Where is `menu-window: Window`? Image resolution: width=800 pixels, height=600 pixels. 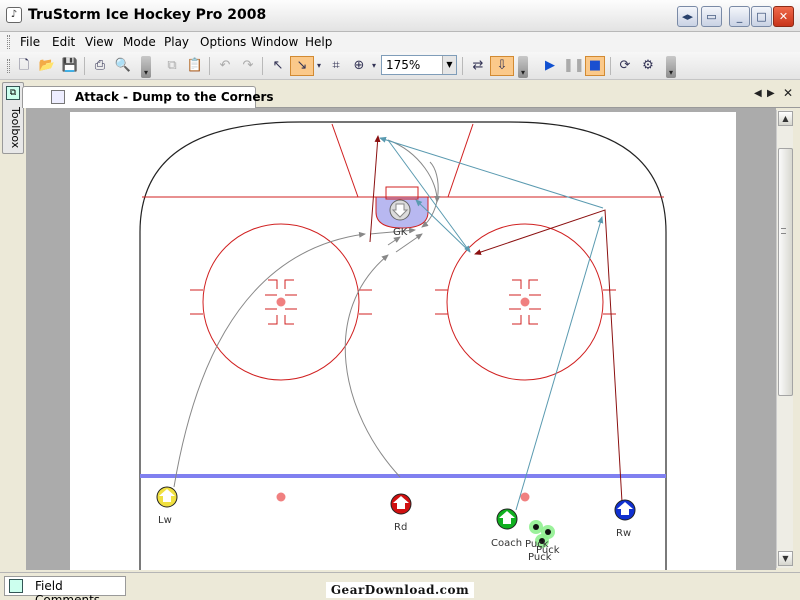
menu-window: Window is located at coordinates (274, 42).